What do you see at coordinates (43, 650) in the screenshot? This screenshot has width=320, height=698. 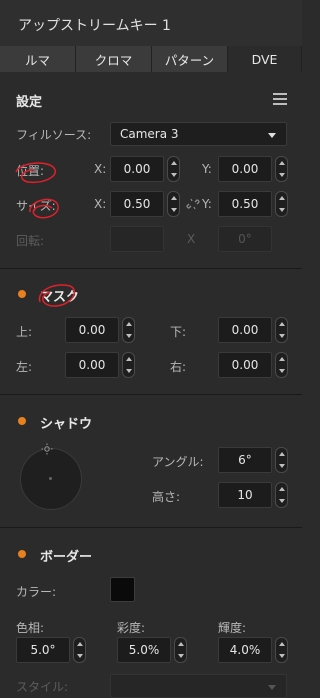 I see `hue-field: 5.0°` at bounding box center [43, 650].